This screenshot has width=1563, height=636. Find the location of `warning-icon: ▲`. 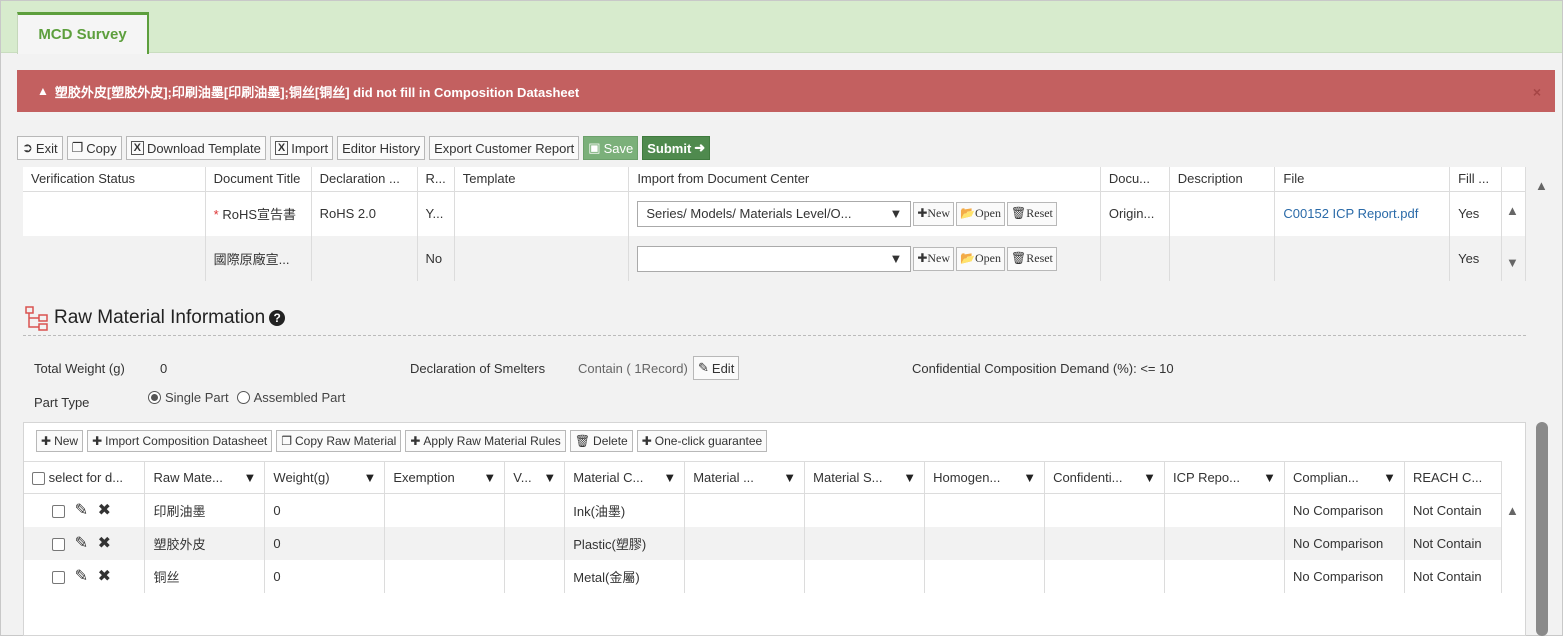

warning-icon: ▲ is located at coordinates (43, 91).